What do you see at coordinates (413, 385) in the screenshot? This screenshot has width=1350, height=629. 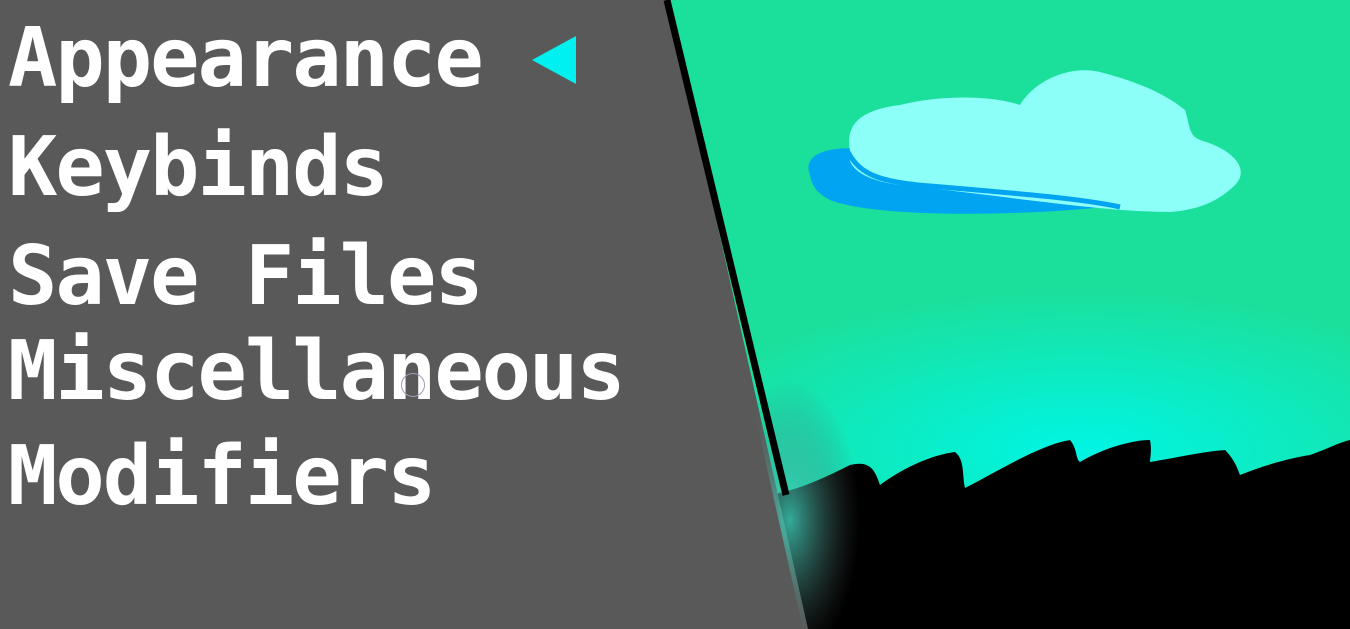 I see `cursor-icon` at bounding box center [413, 385].